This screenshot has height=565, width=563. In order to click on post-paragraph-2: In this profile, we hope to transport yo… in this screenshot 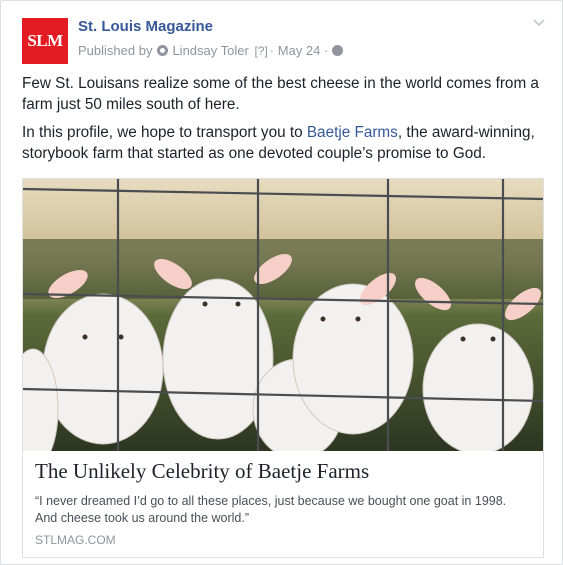, I will do `click(278, 143)`.